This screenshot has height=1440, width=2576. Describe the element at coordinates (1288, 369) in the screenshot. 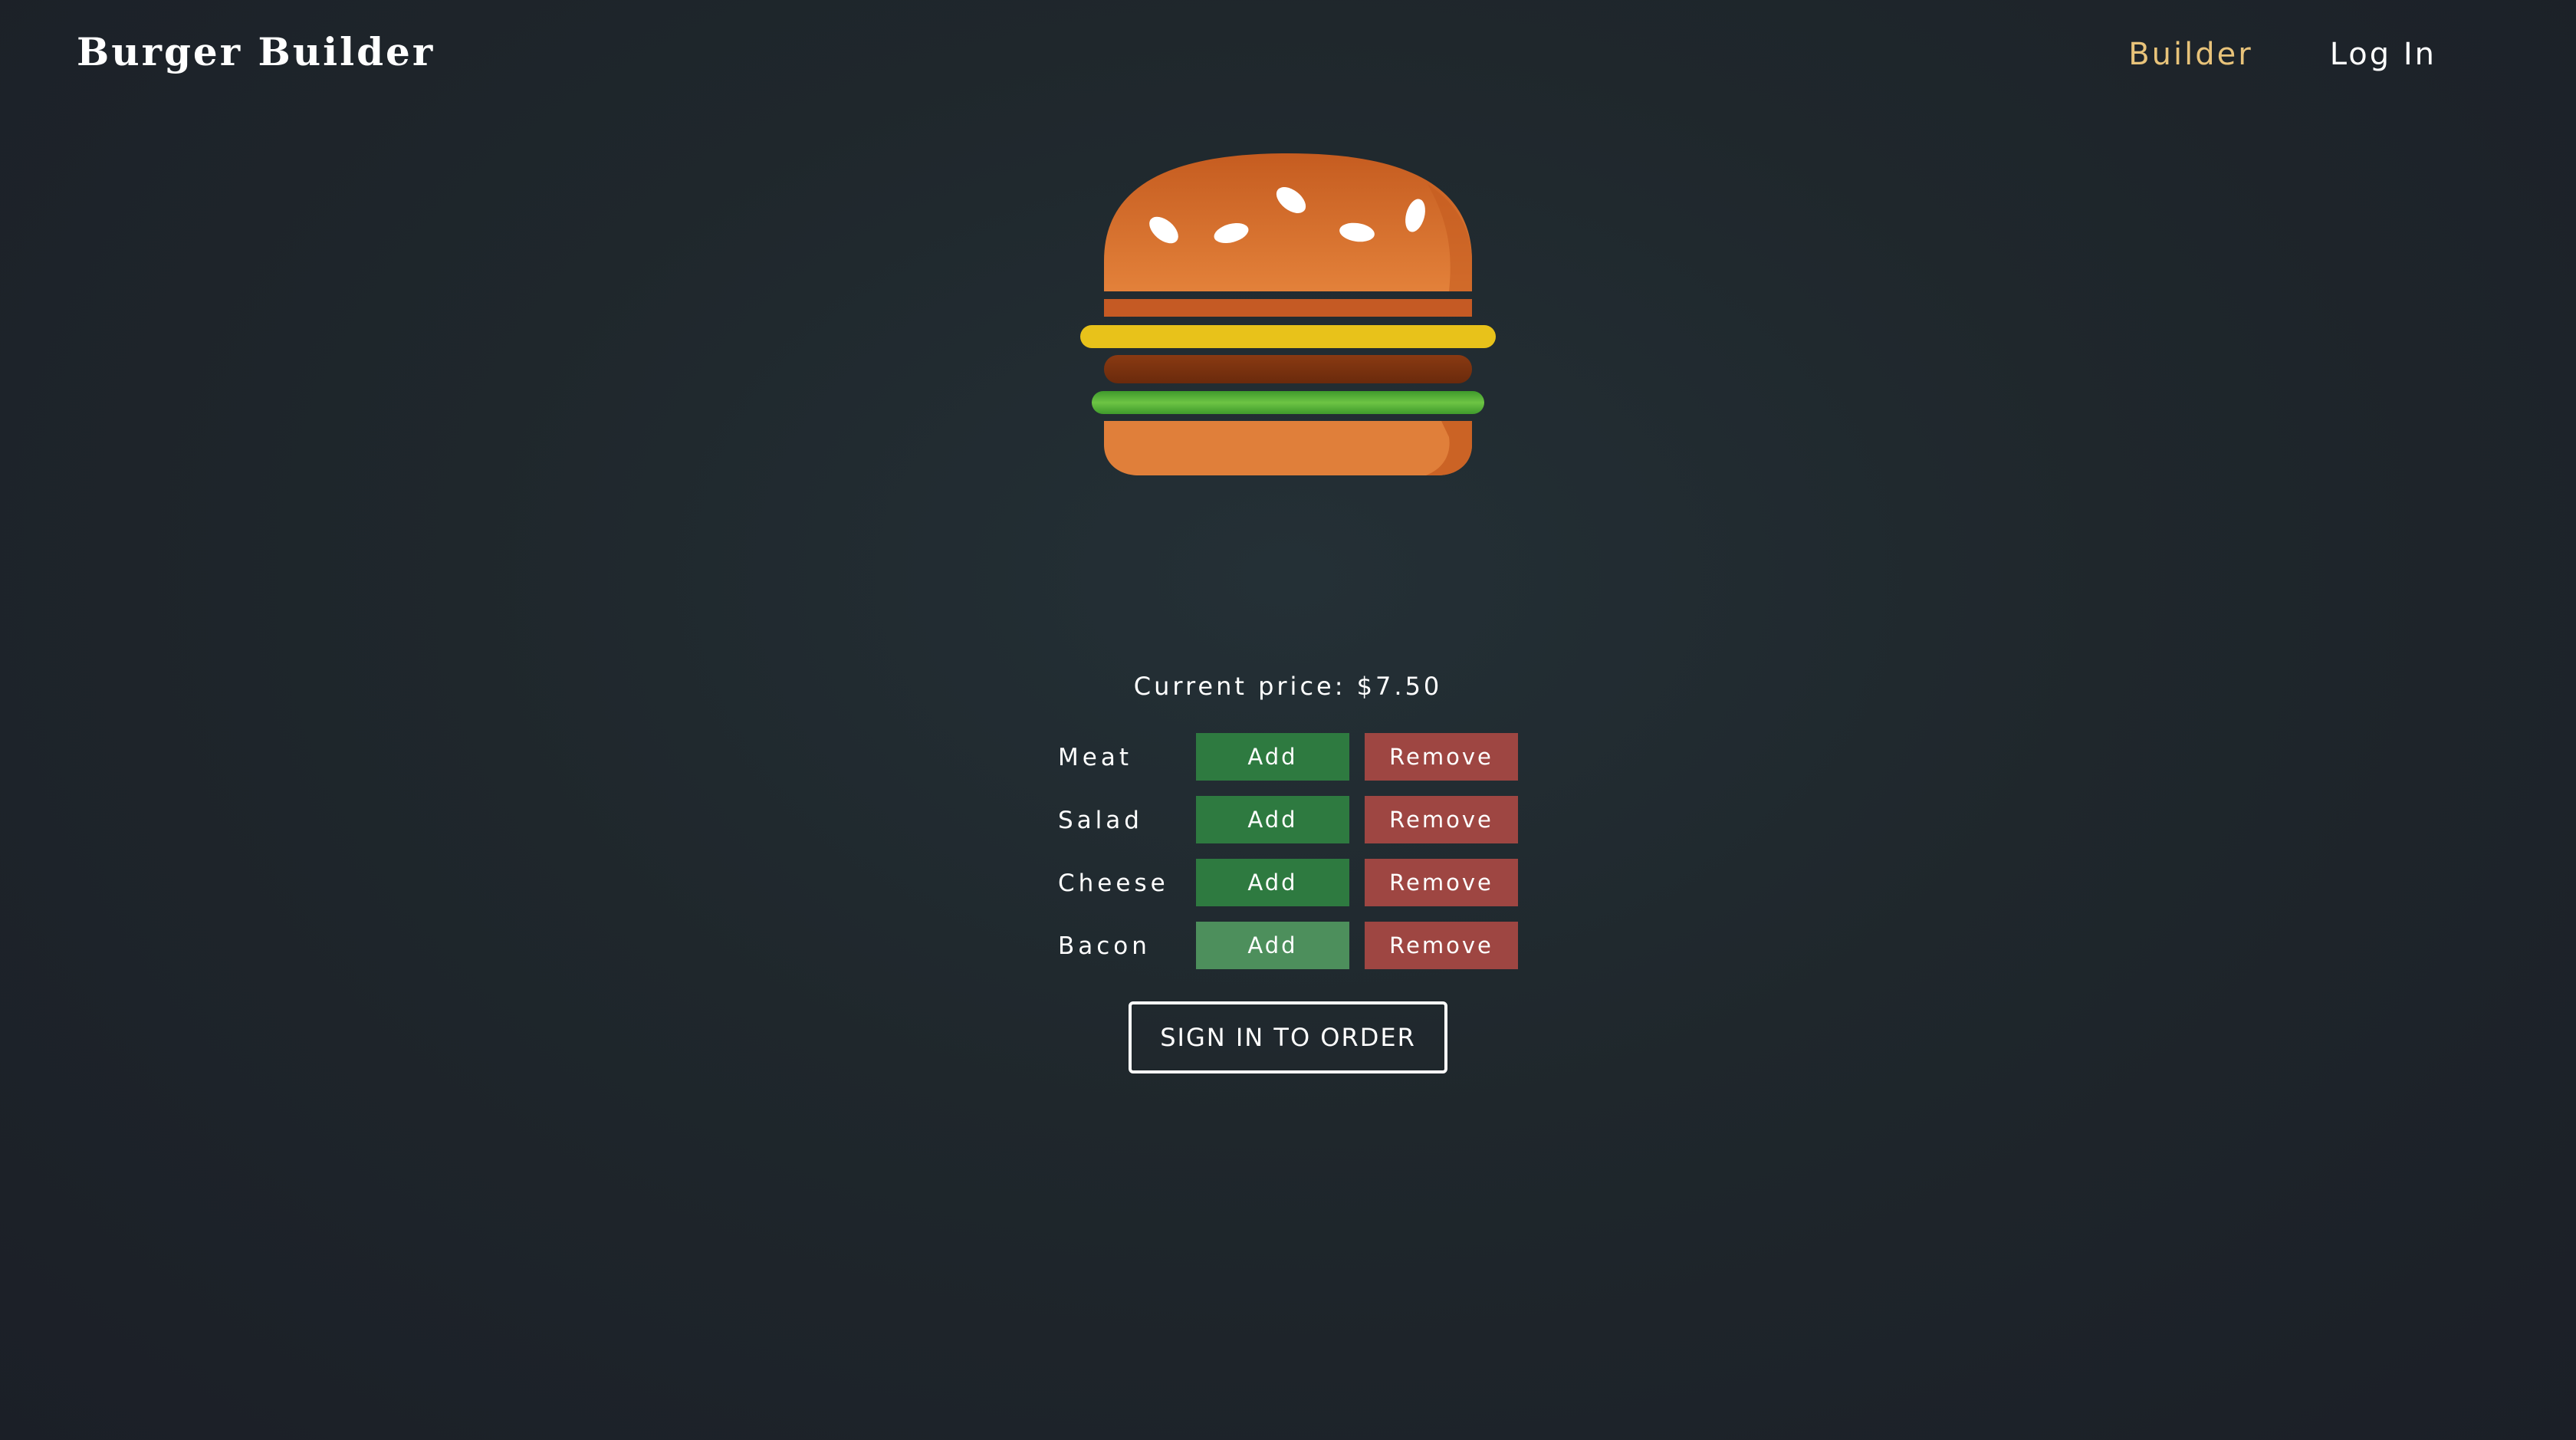

I see `meat-layer` at that location.